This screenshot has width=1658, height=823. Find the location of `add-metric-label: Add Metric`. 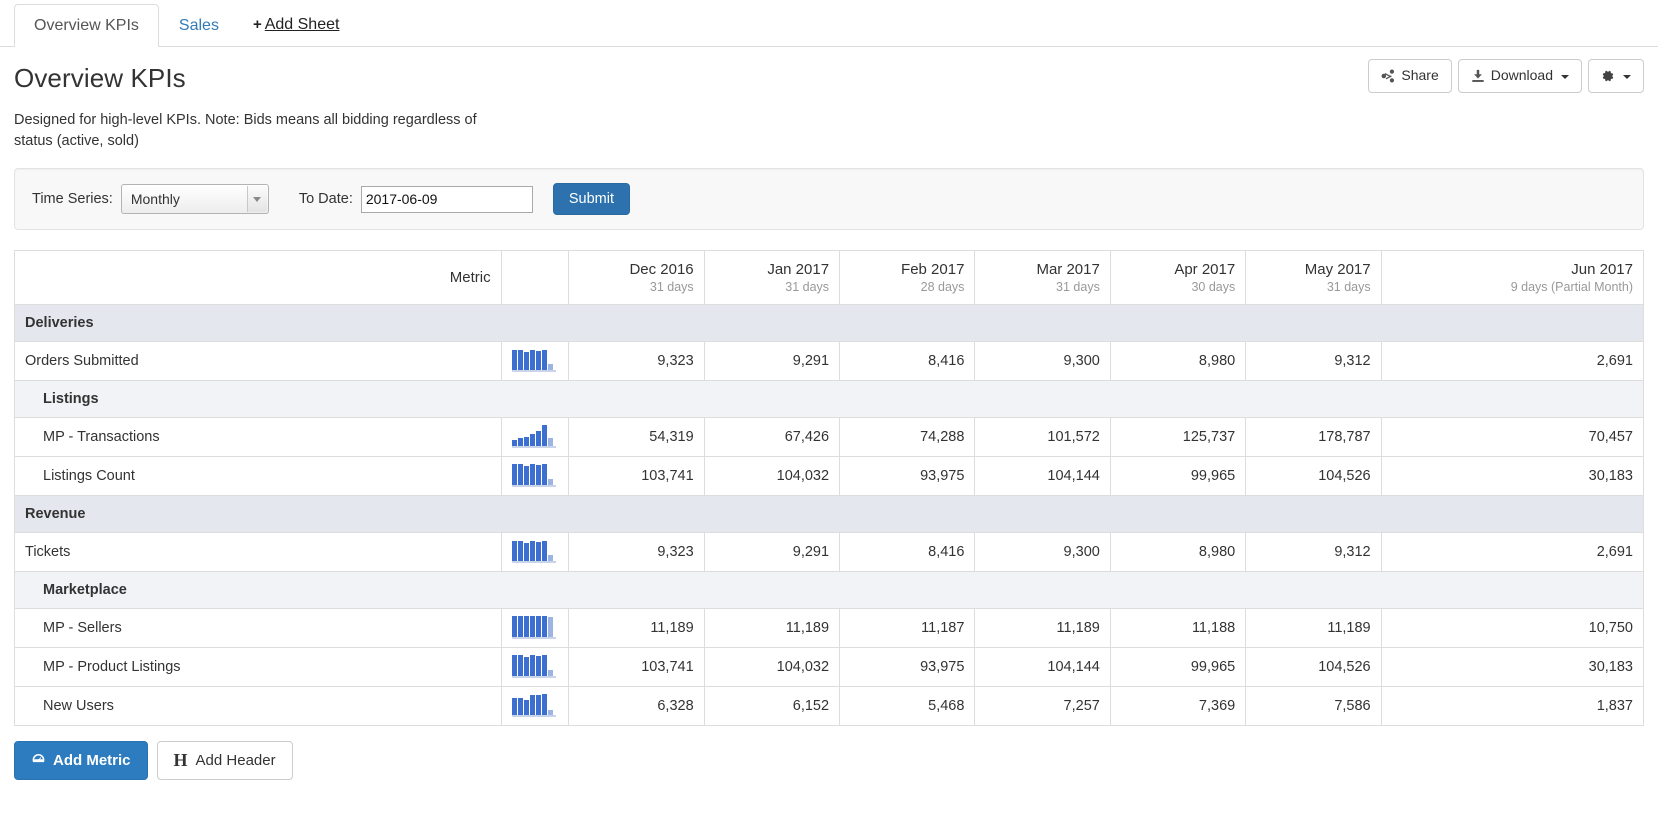

add-metric-label: Add Metric is located at coordinates (92, 761).